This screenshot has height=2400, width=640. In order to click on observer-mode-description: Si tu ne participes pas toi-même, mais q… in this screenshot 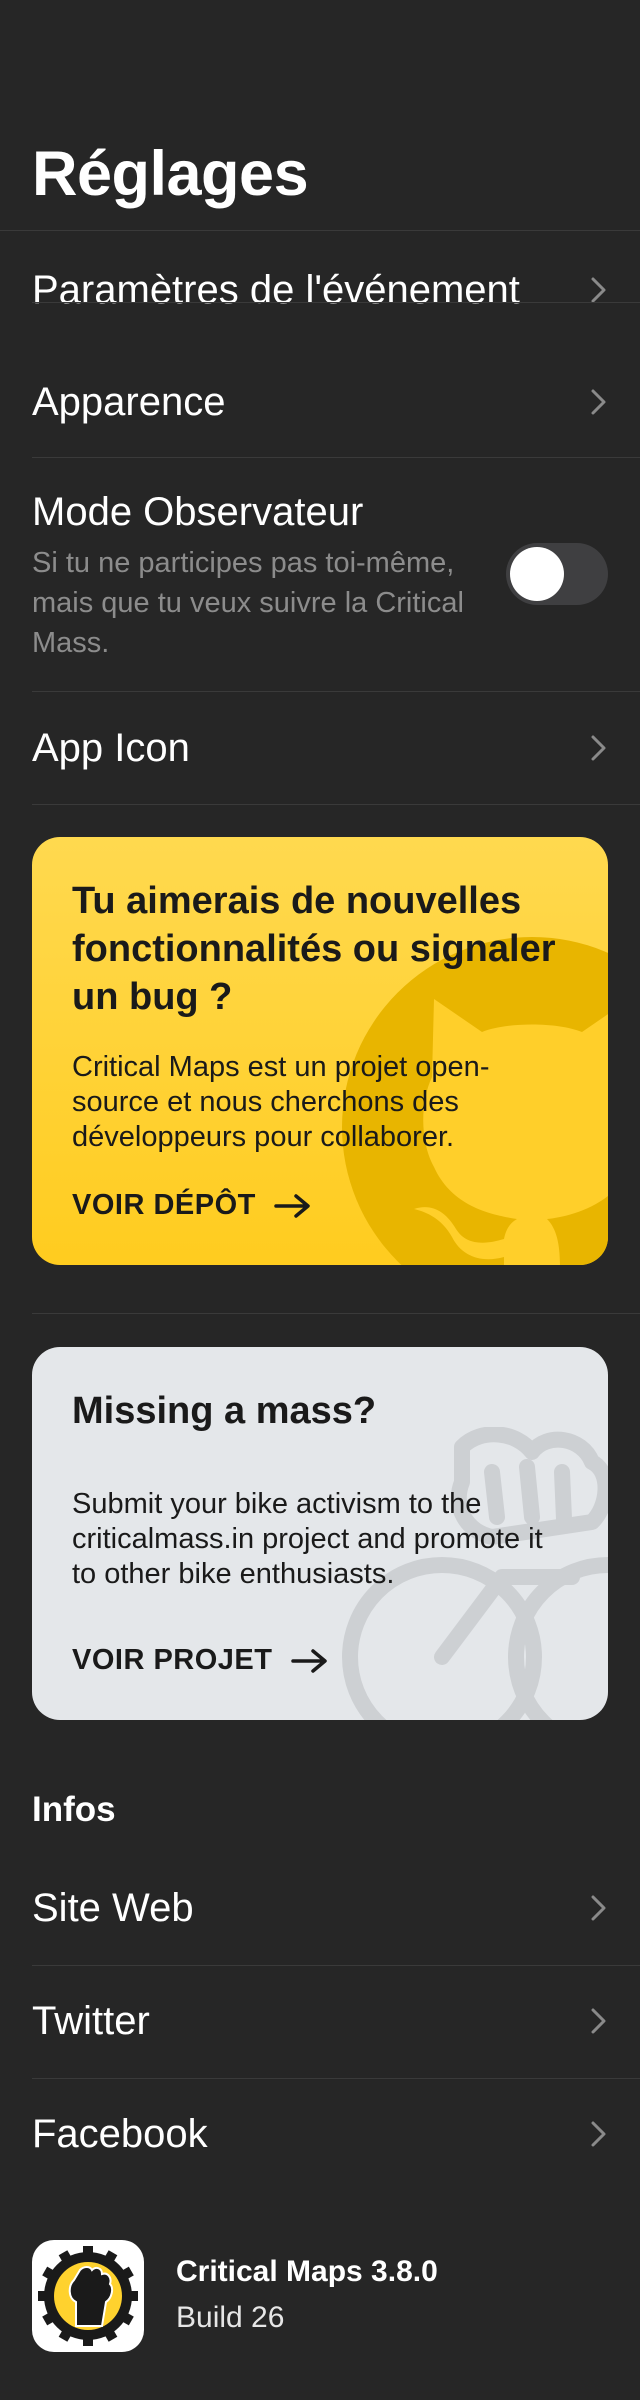, I will do `click(248, 603)`.